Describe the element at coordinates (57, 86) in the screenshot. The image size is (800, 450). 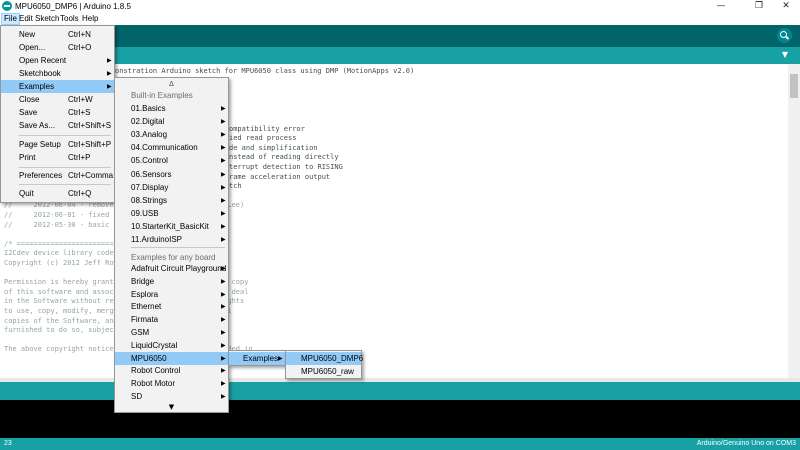
I see `file-menu-examples: Examples ▶` at that location.